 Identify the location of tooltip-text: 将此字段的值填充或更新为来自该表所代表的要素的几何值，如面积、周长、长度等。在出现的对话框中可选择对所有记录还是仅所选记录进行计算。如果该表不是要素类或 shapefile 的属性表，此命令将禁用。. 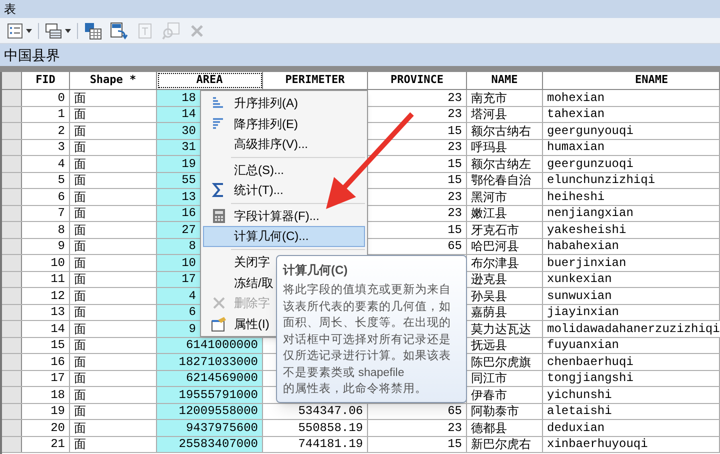
(367, 339).